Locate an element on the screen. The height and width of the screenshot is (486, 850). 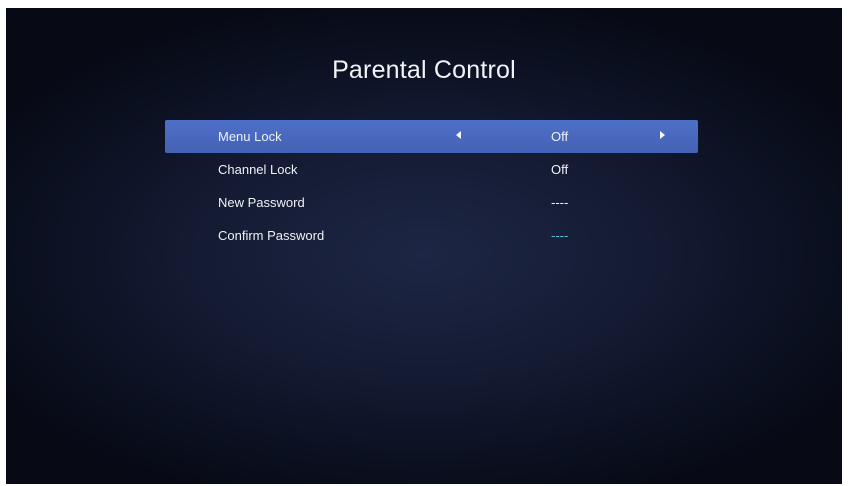
menu-item-label: New Password is located at coordinates (261, 202).